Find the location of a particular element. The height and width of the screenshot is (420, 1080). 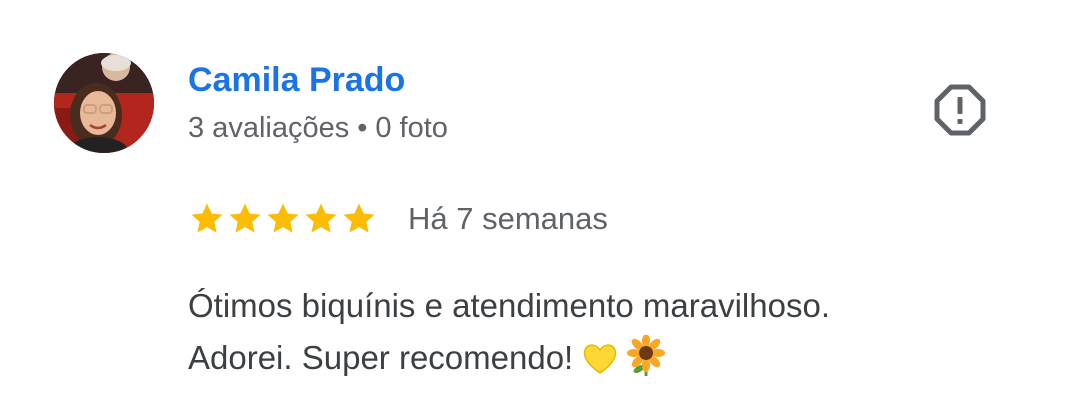

avatar is located at coordinates (104, 103).